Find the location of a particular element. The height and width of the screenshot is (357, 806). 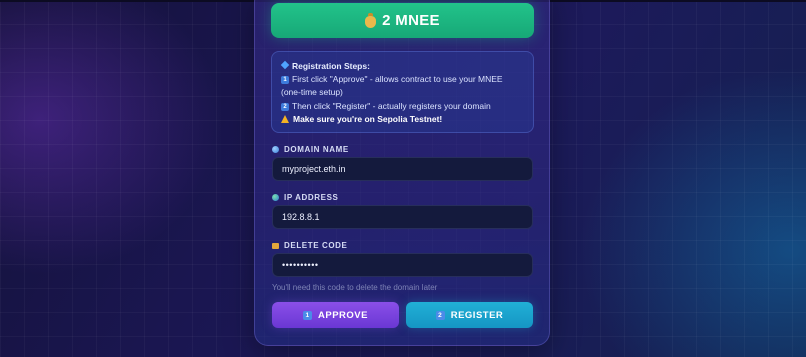

diamond-icon is located at coordinates (285, 65).